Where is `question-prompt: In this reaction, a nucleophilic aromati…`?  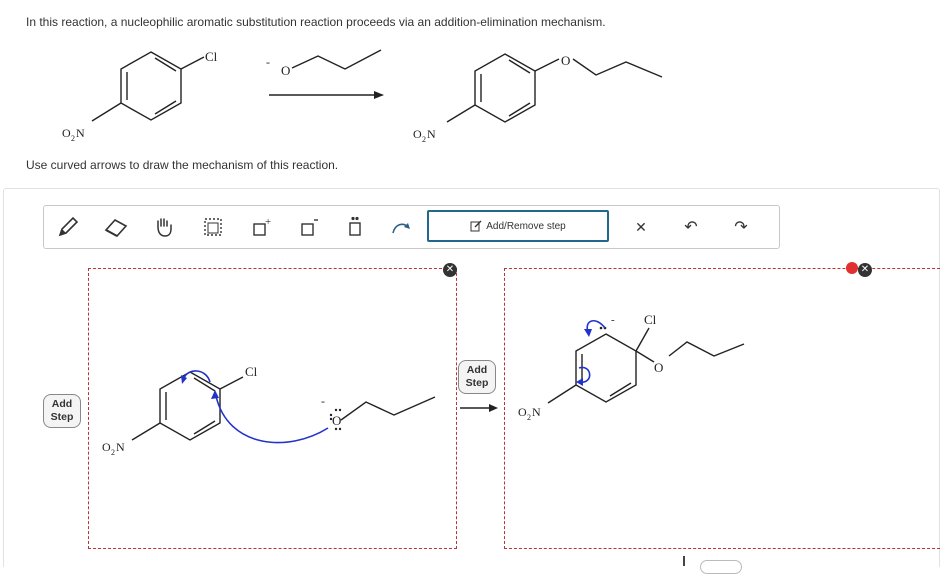
question-prompt: In this reaction, a nucleophilic aromati… is located at coordinates (316, 22).